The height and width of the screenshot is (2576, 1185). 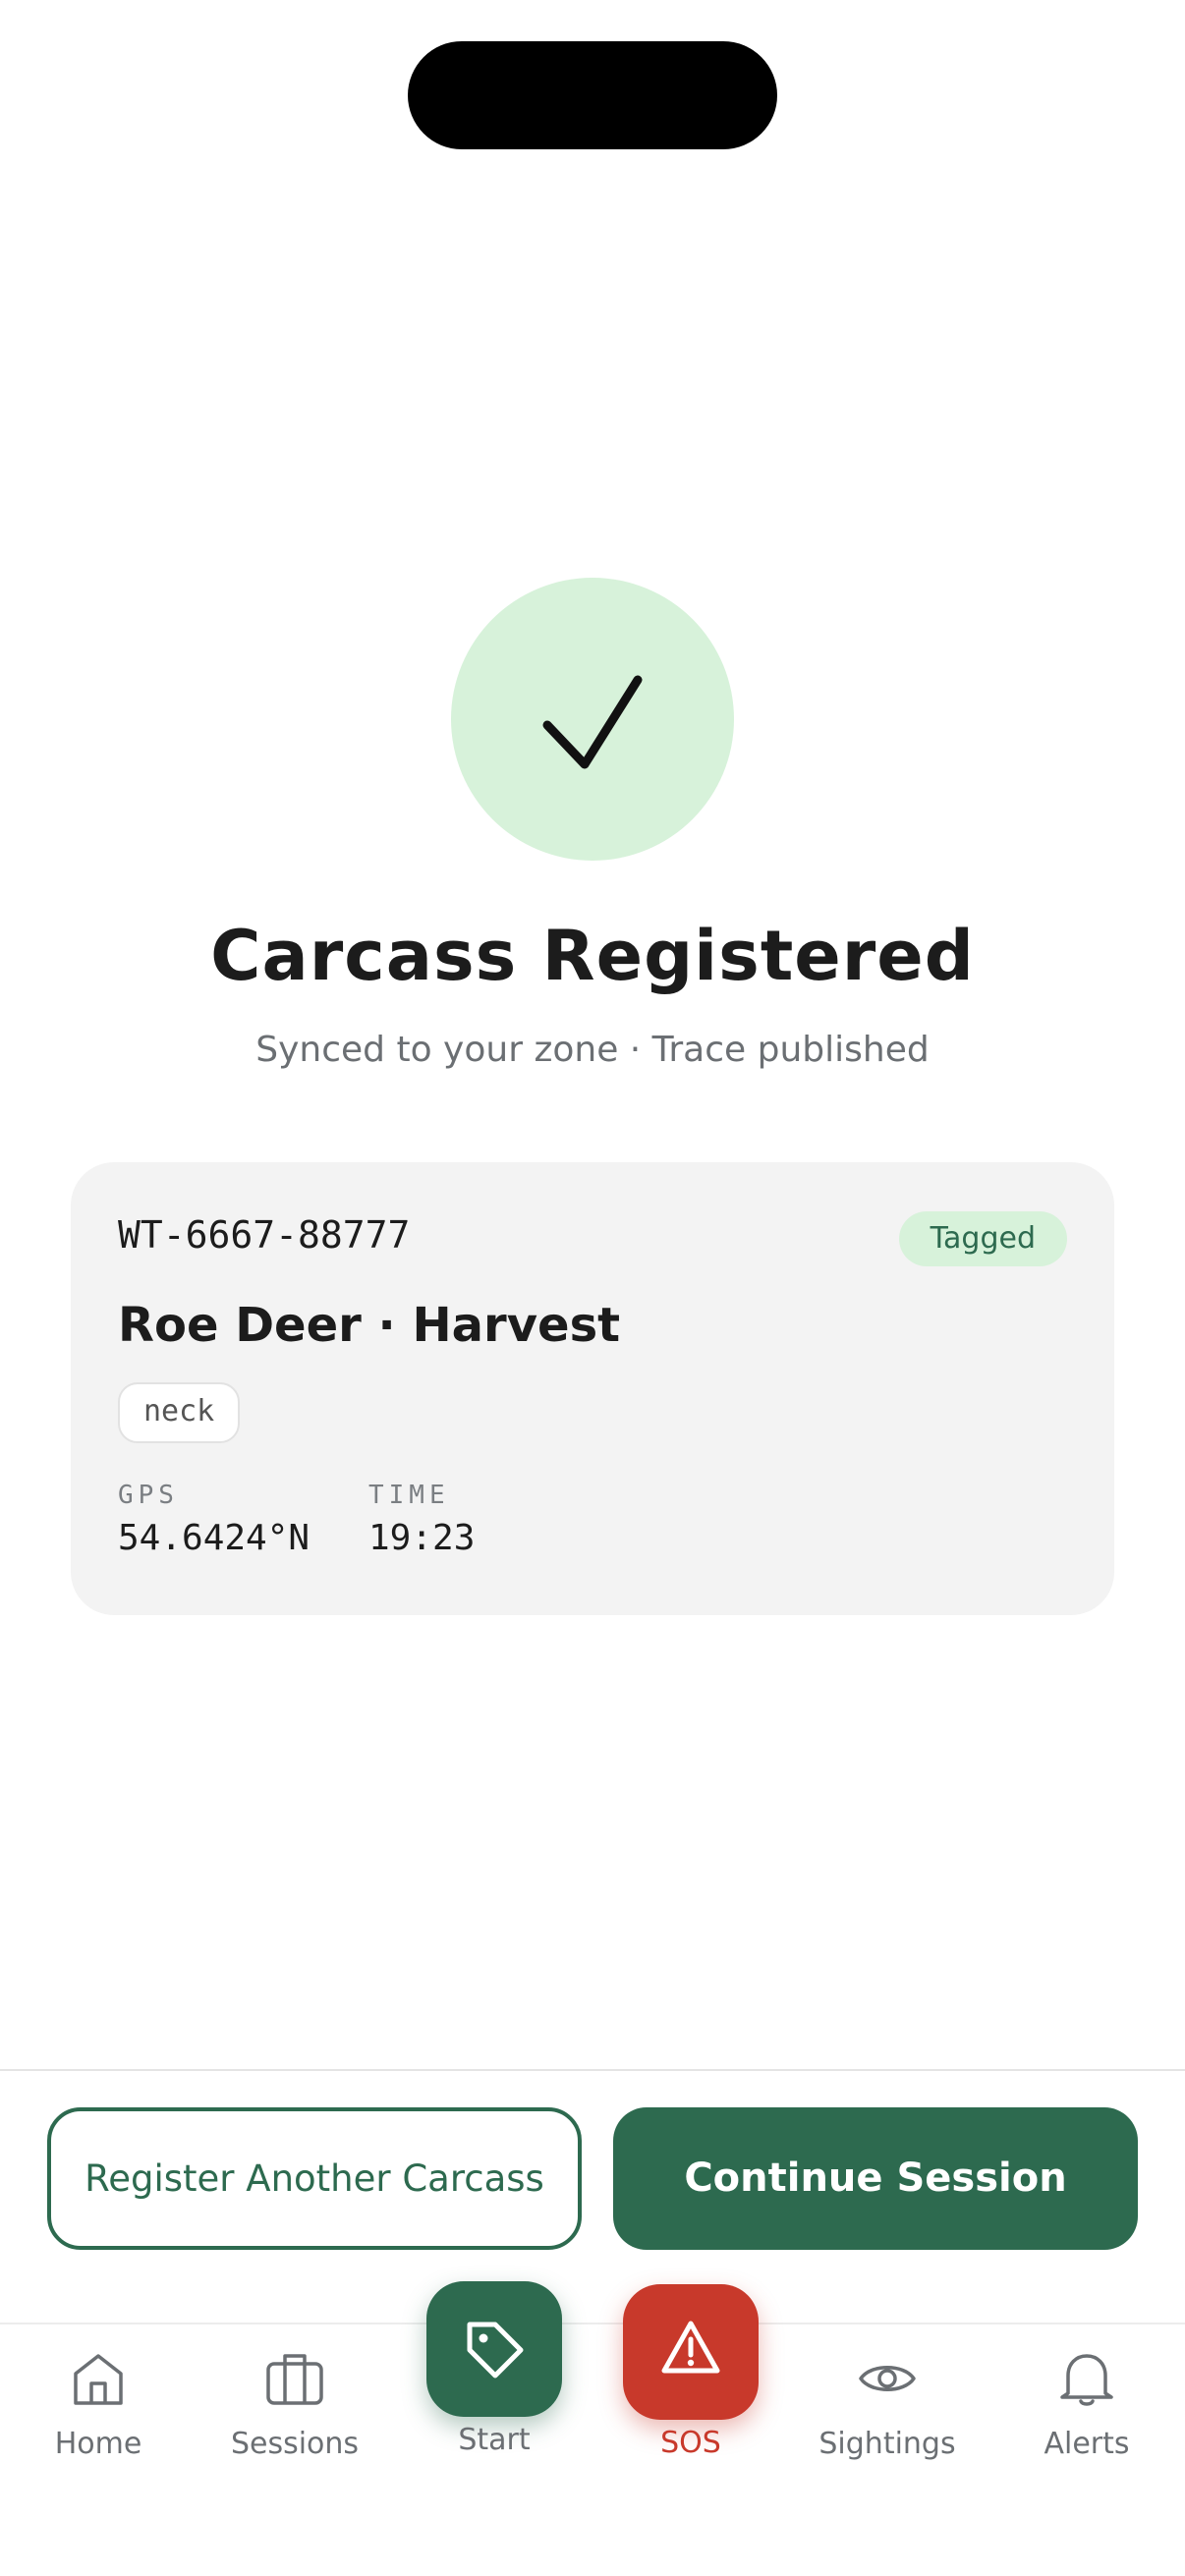 I want to click on time-label: TIME, so click(x=409, y=1495).